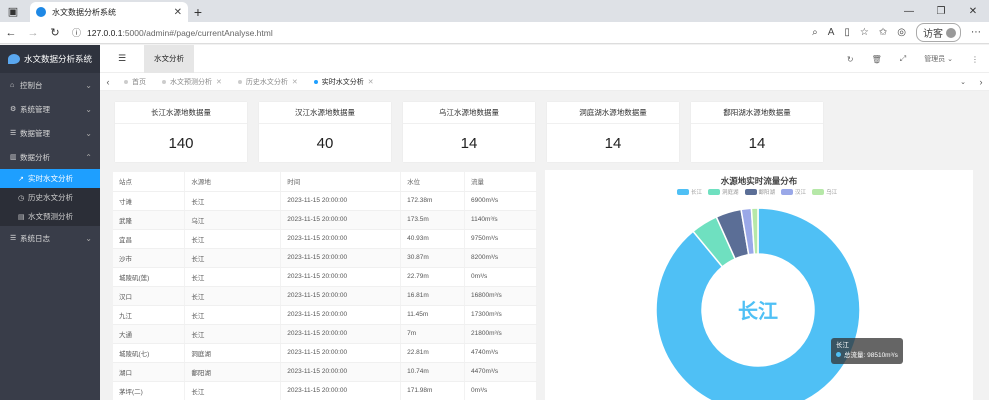 This screenshot has height=400, width=989. What do you see at coordinates (469, 113) in the screenshot?
I see `card-title: 乌江水源地数据量` at bounding box center [469, 113].